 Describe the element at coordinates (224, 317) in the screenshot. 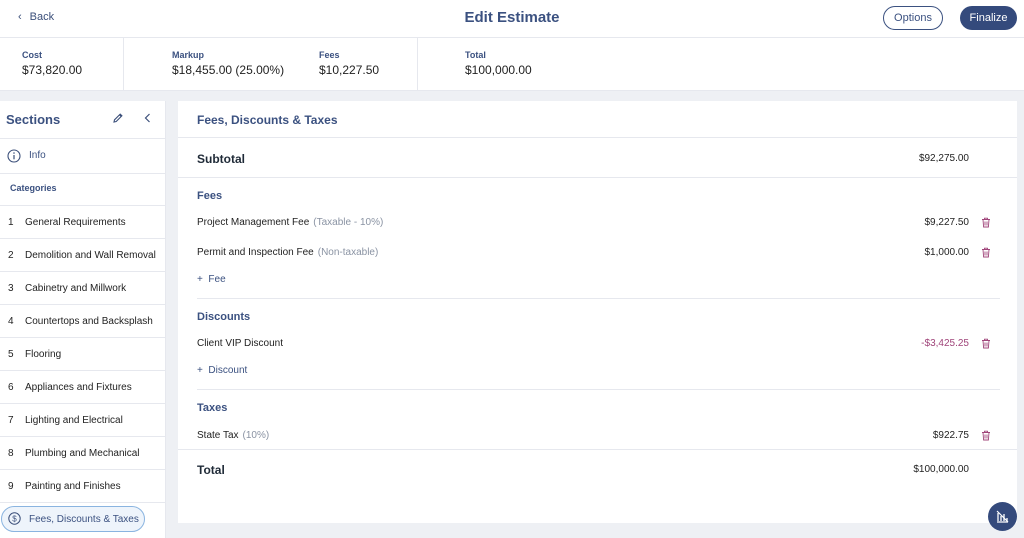

I see `discounts-heading: Discounts` at that location.